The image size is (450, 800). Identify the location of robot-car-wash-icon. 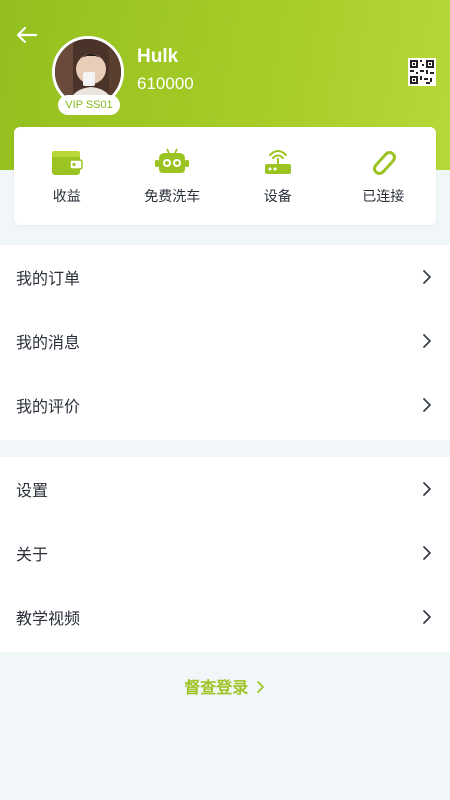
(172, 160).